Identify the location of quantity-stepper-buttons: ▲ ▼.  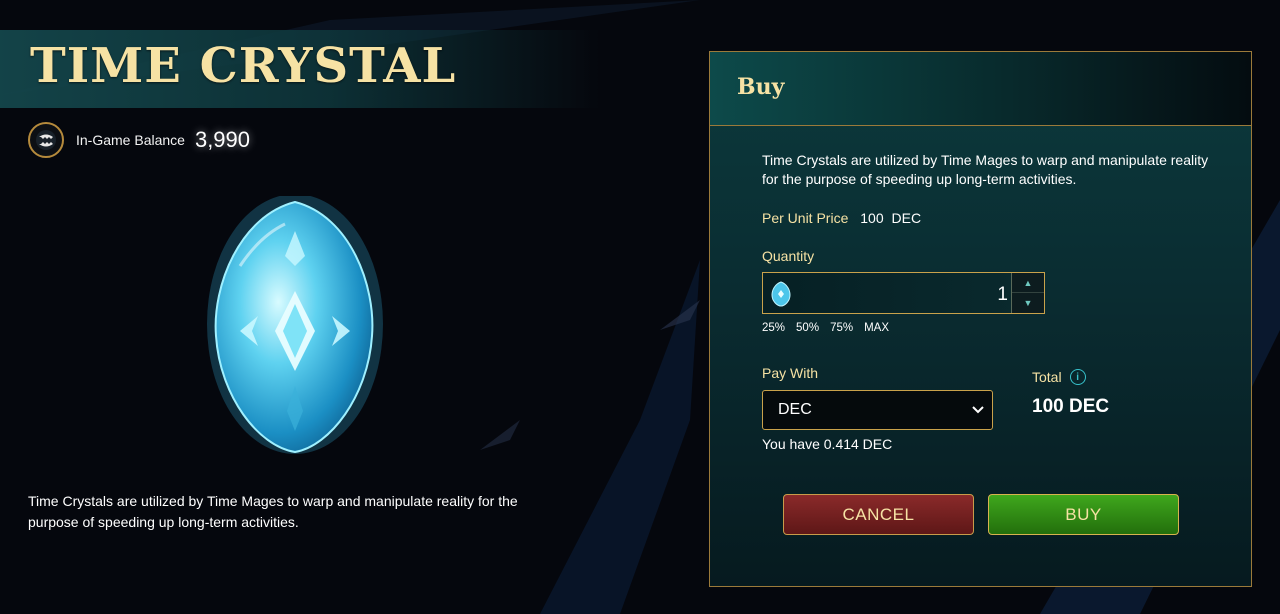
(1027, 293).